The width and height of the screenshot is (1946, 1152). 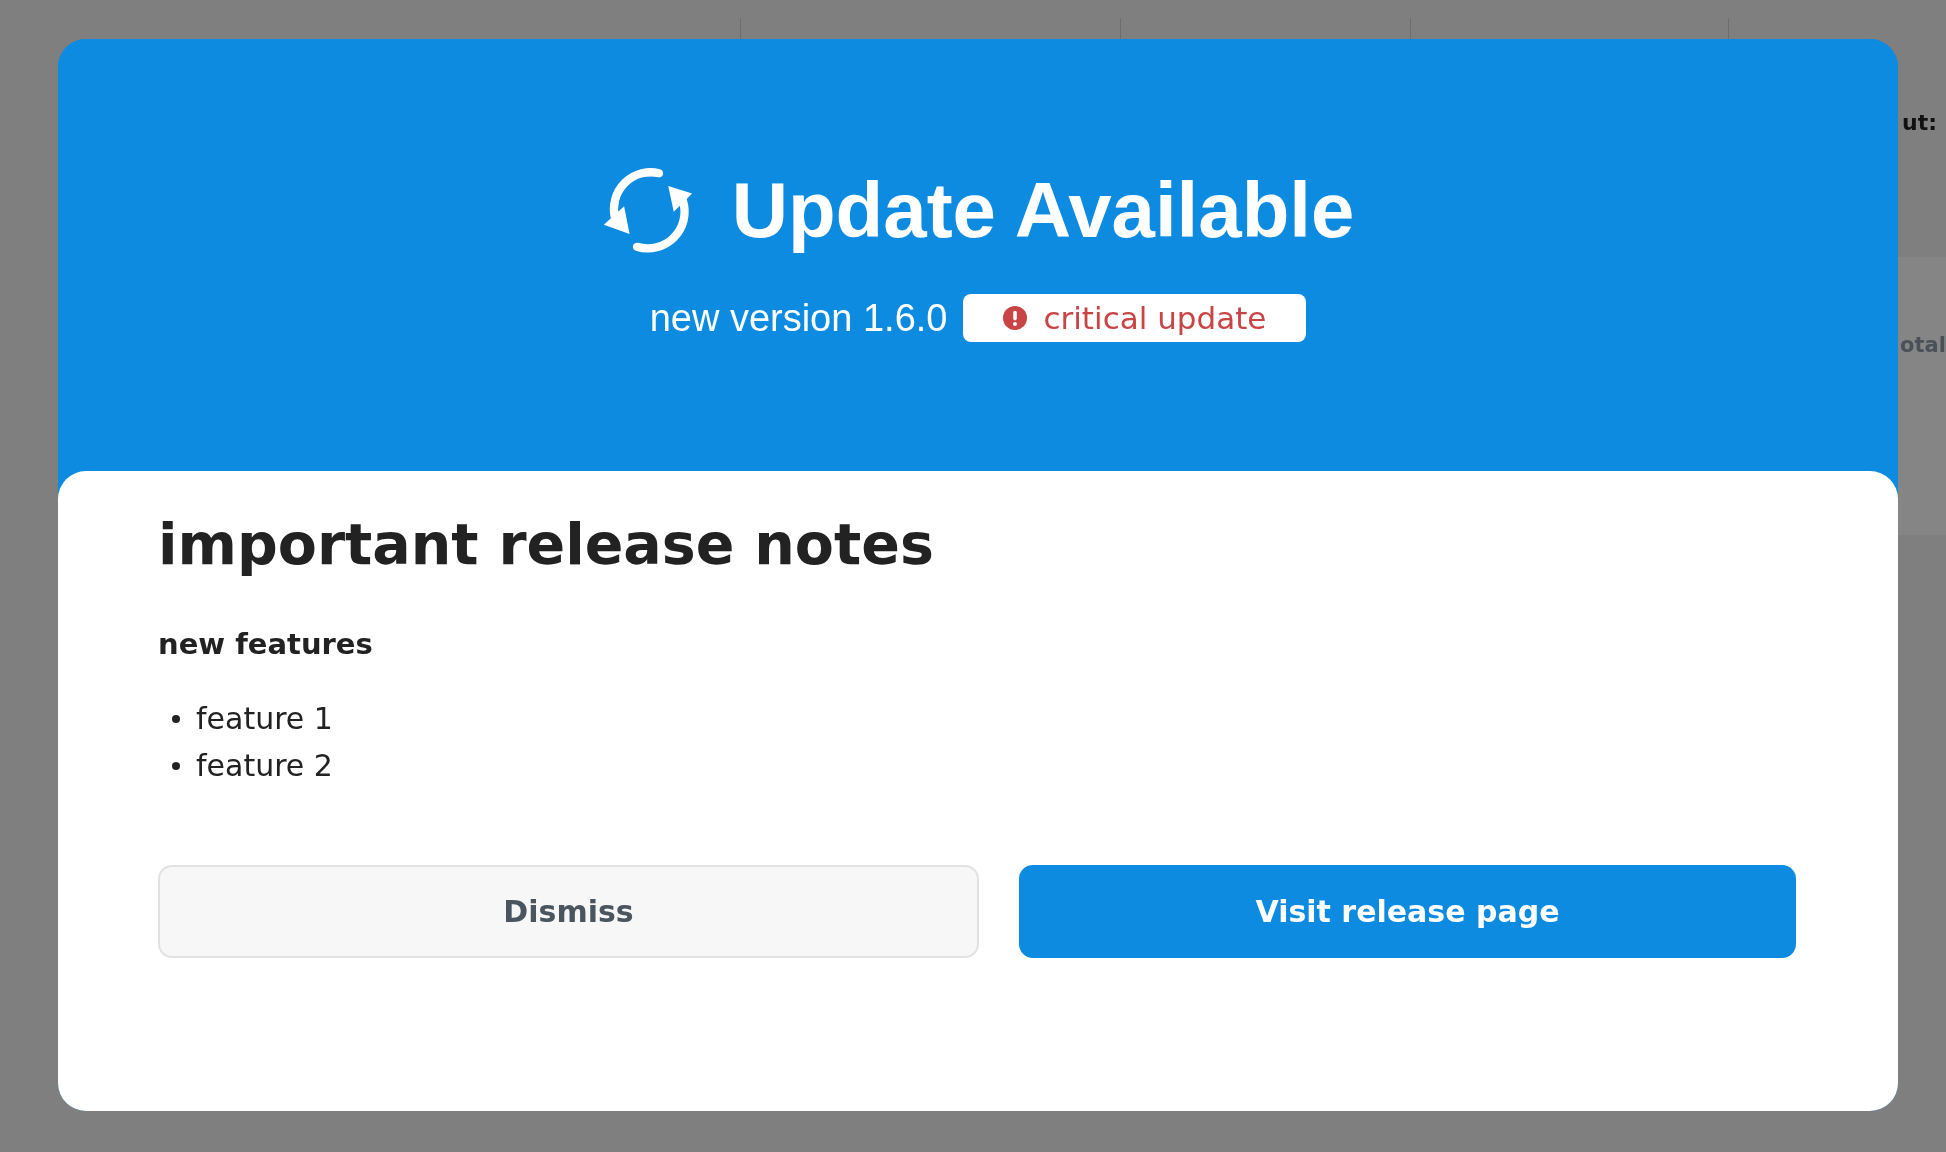 What do you see at coordinates (798, 318) in the screenshot?
I see `version-text: new version 1.6.0` at bounding box center [798, 318].